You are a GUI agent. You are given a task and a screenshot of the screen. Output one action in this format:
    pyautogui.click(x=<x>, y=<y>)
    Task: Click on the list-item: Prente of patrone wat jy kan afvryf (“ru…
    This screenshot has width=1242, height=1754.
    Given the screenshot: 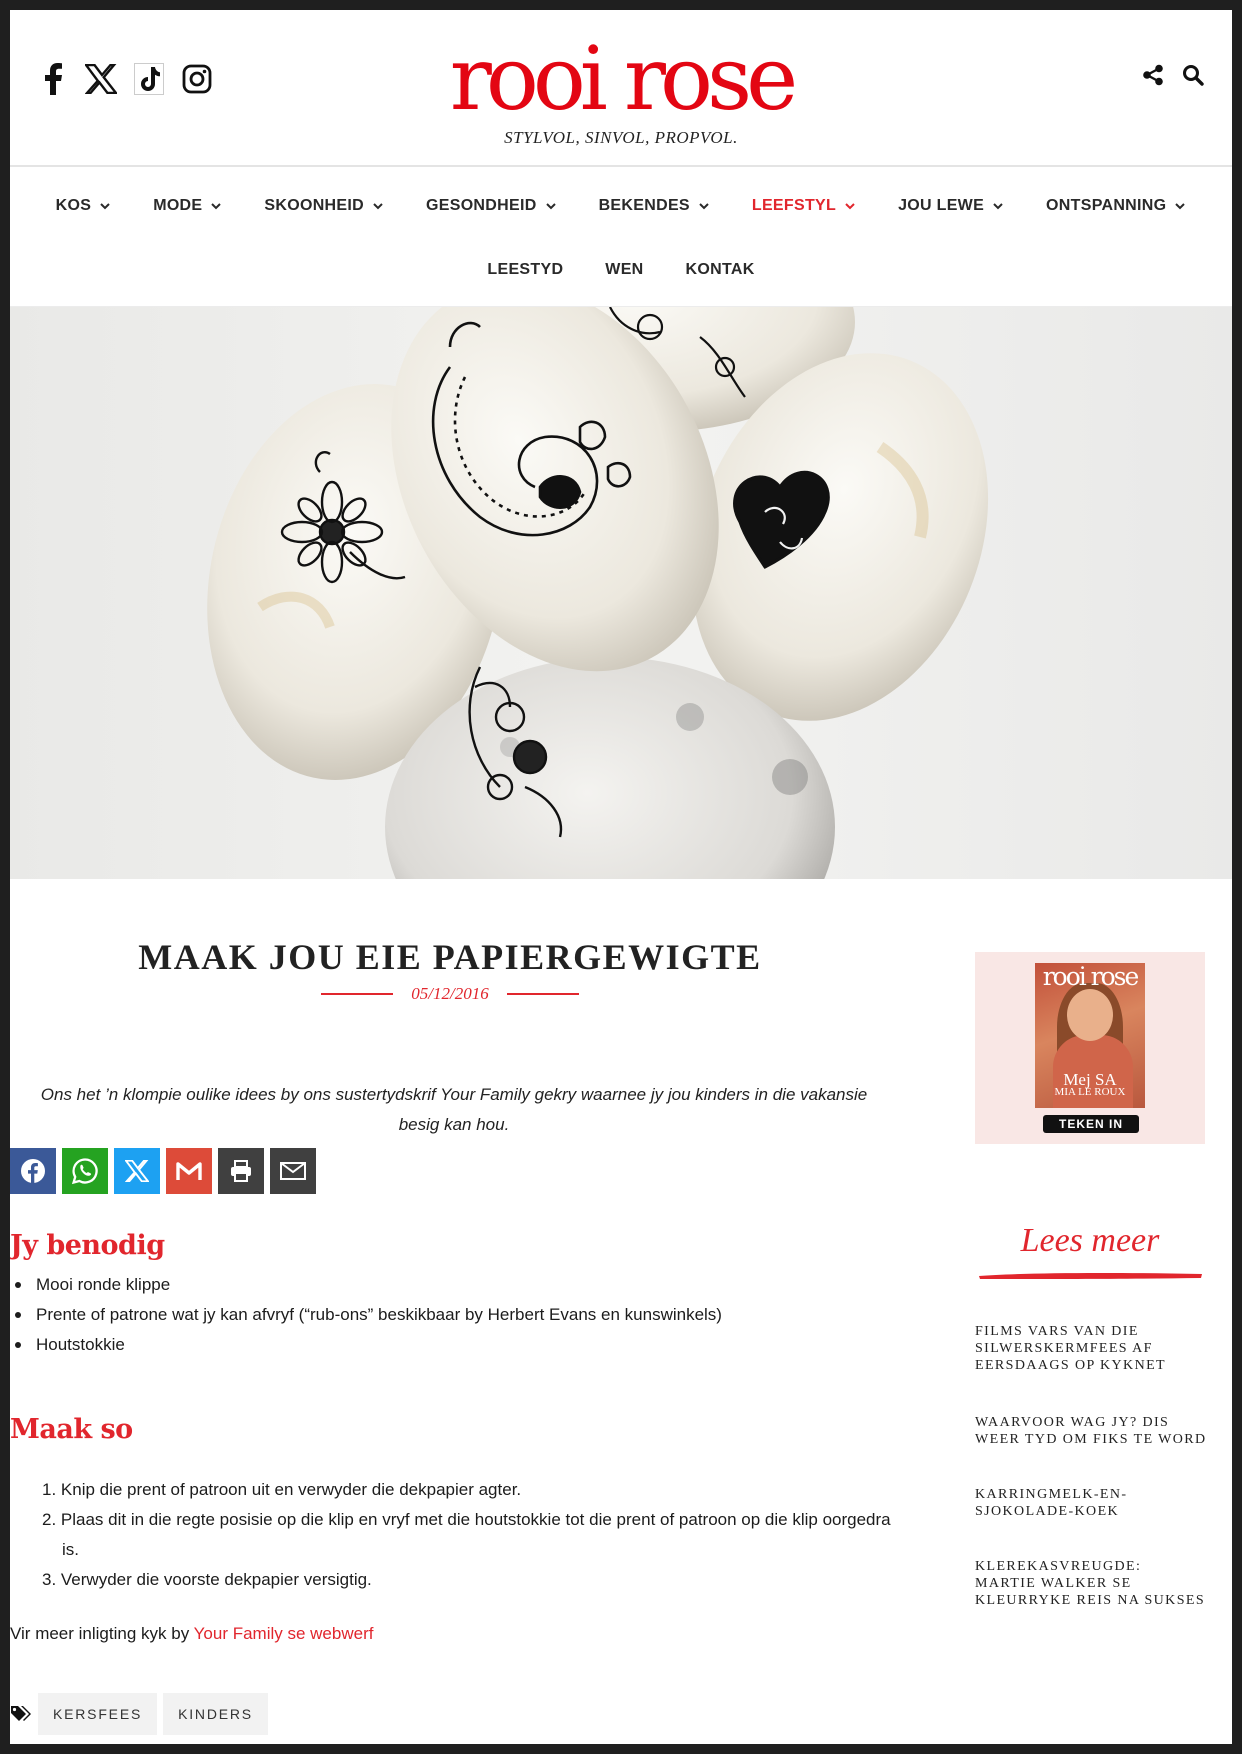 What is the action you would take?
    pyautogui.click(x=368, y=1315)
    